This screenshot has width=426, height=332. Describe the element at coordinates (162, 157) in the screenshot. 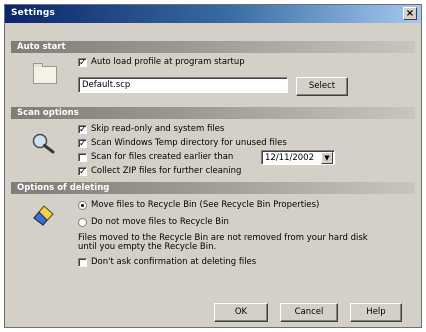

I see `scan-older-label: Scan for files created earlier than` at that location.